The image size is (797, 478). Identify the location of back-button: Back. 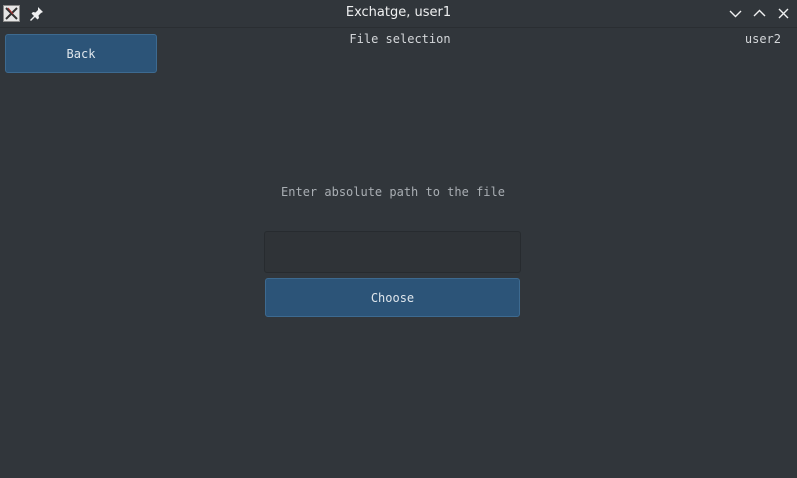
(81, 53).